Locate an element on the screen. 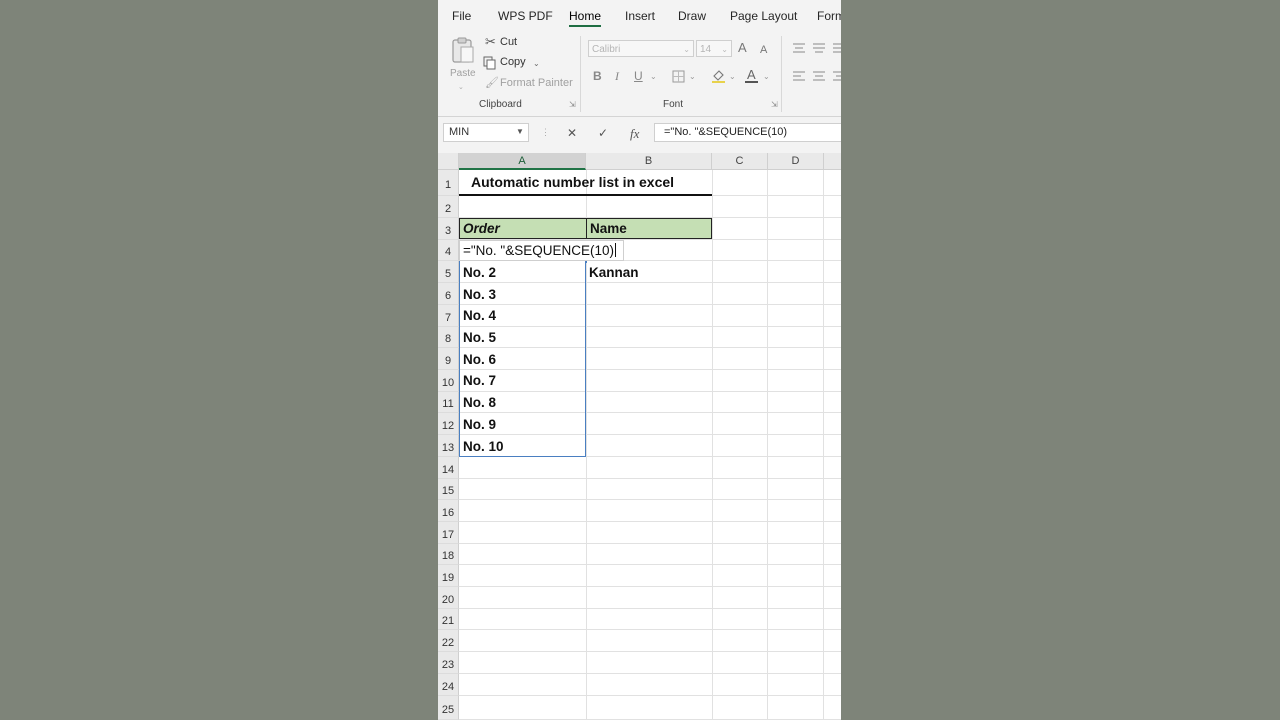 The image size is (1280, 720). row-header-17: 17 is located at coordinates (448, 533).